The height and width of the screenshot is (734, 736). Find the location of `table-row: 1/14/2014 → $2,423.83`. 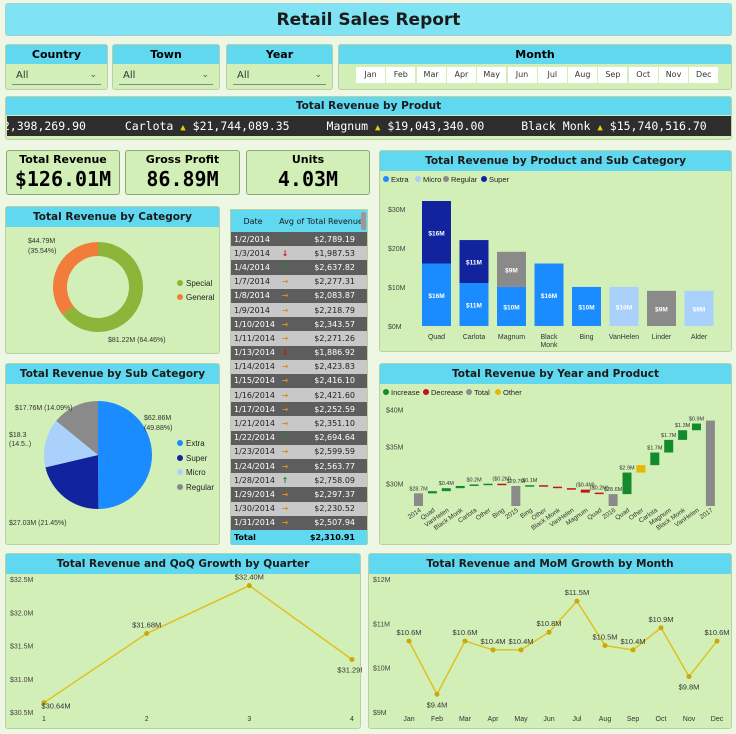

table-row: 1/14/2014 → $2,423.83 is located at coordinates (299, 366).